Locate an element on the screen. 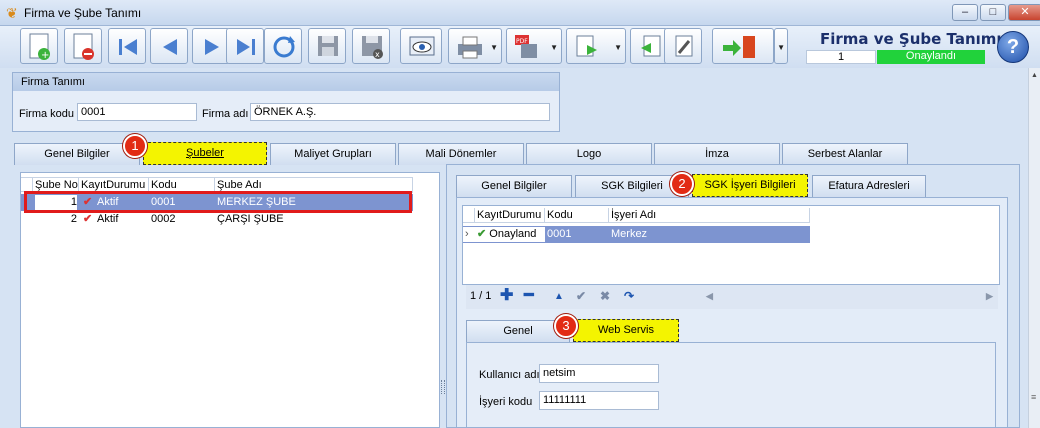 This screenshot has width=1040, height=428. previous-icon is located at coordinates (170, 47).